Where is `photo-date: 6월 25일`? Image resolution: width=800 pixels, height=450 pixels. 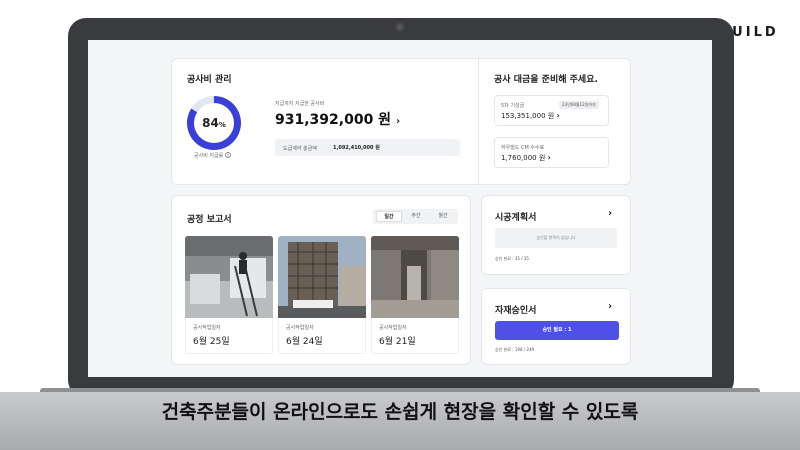
photo-date: 6월 25일 is located at coordinates (211, 342).